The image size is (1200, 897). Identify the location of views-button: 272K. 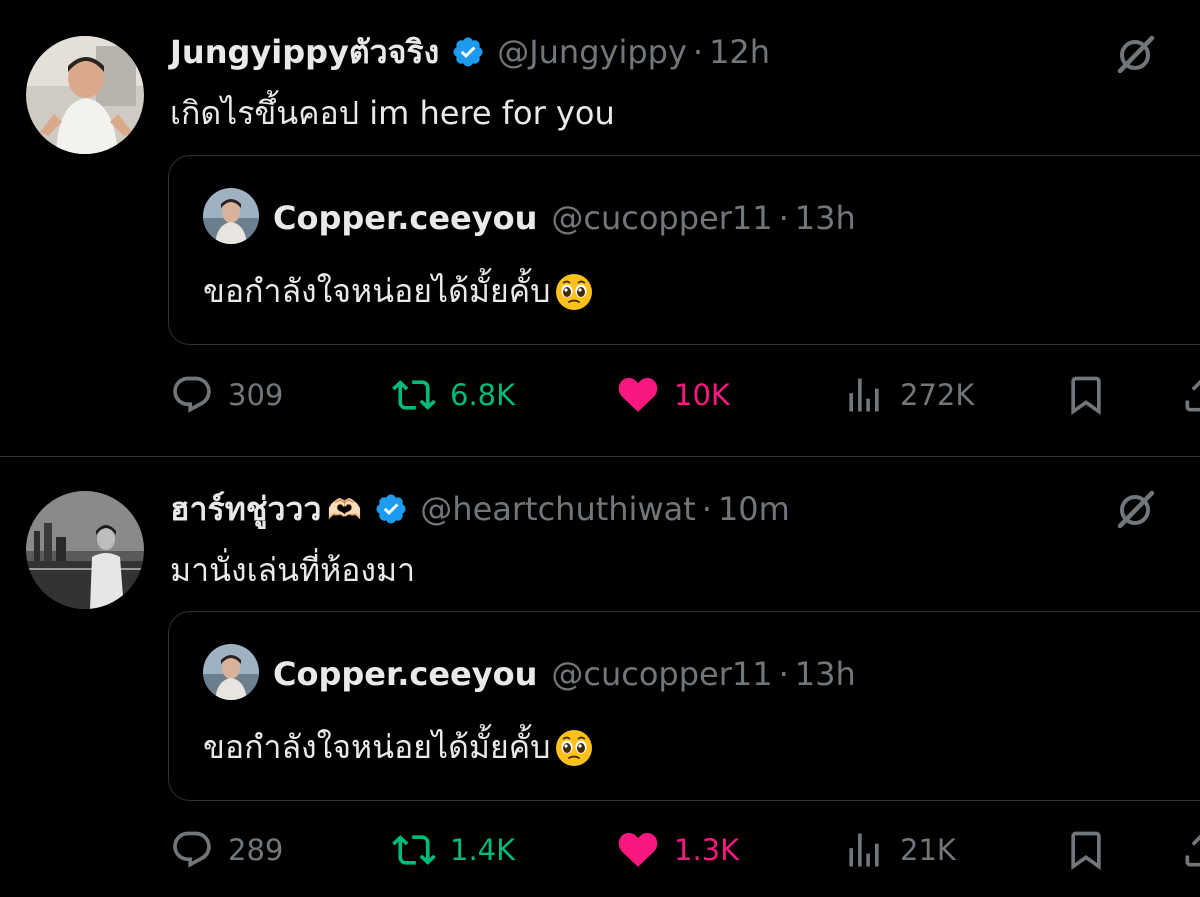
(908, 395).